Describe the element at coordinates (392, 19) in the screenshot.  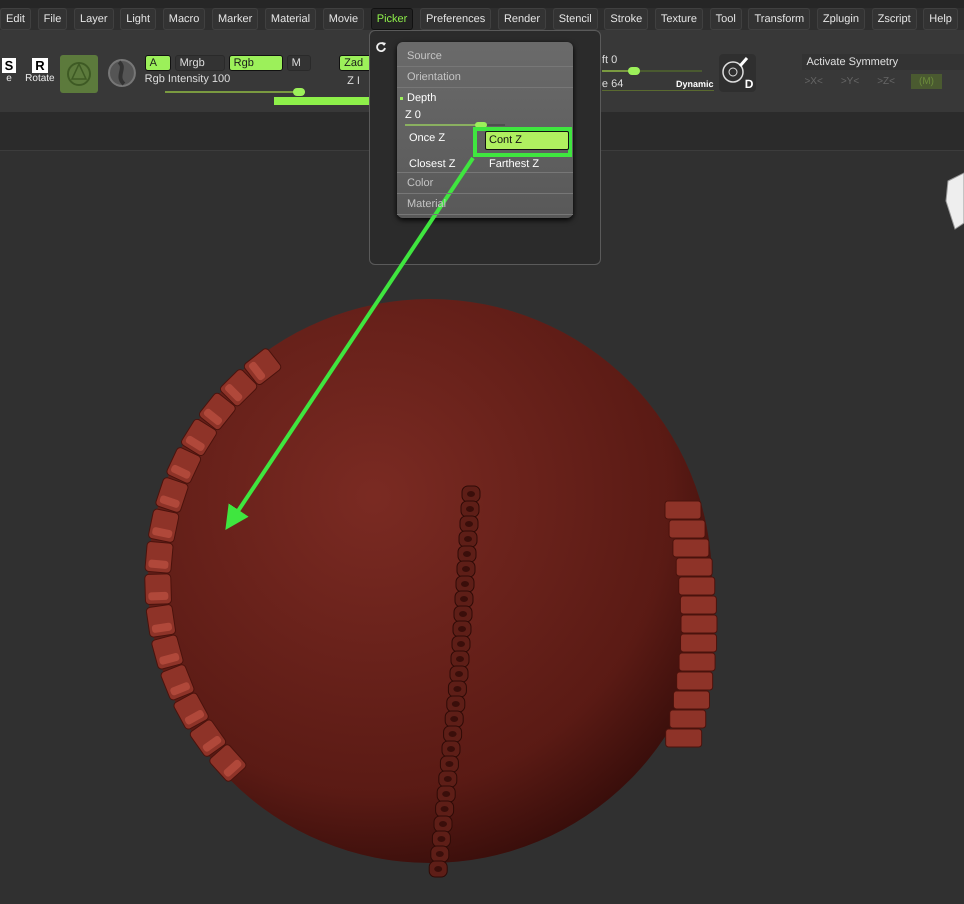
I see `menu-item: Picker` at that location.